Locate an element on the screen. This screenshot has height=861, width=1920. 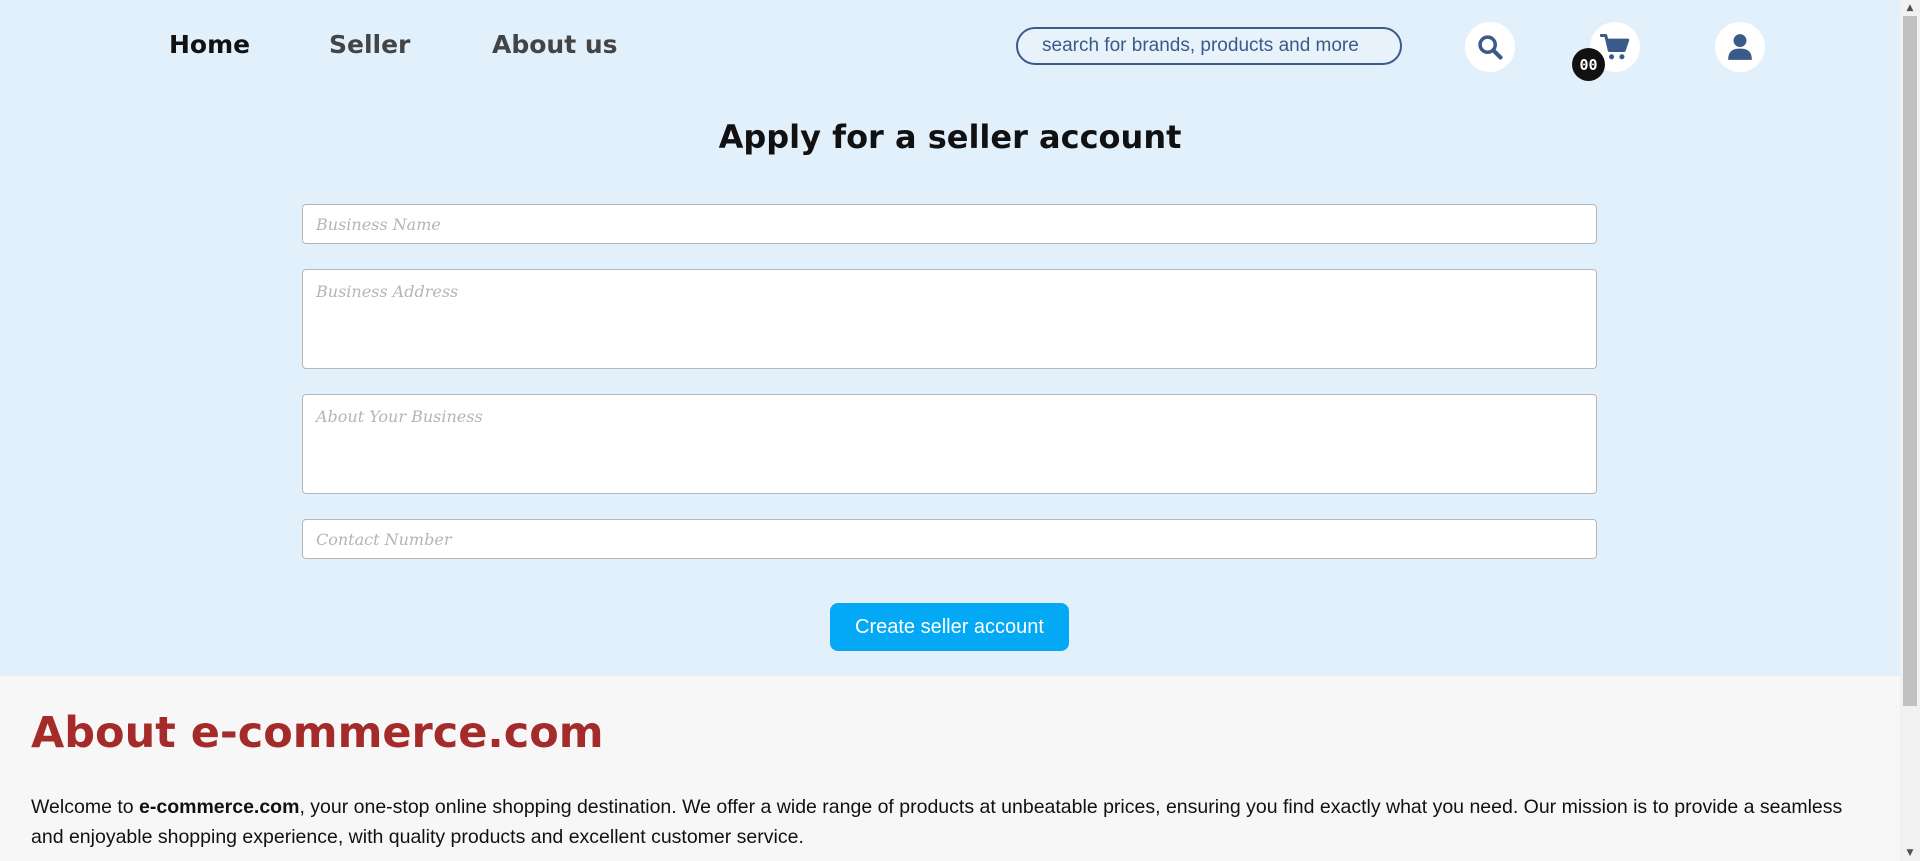
scroll-down-arrow: ▼ is located at coordinates (1910, 853).